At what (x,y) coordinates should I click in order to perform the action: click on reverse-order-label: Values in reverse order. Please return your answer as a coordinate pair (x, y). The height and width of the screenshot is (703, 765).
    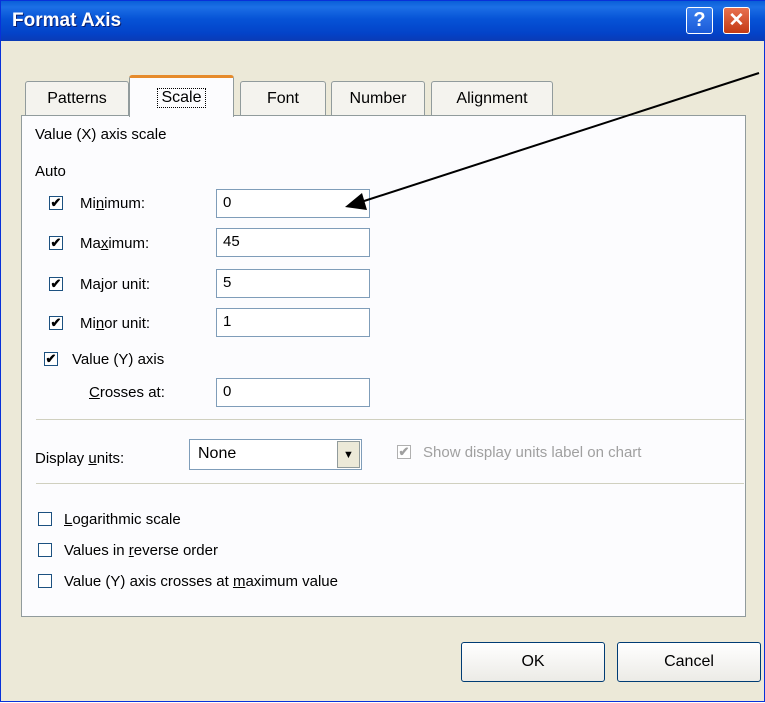
    Looking at the image, I should click on (141, 550).